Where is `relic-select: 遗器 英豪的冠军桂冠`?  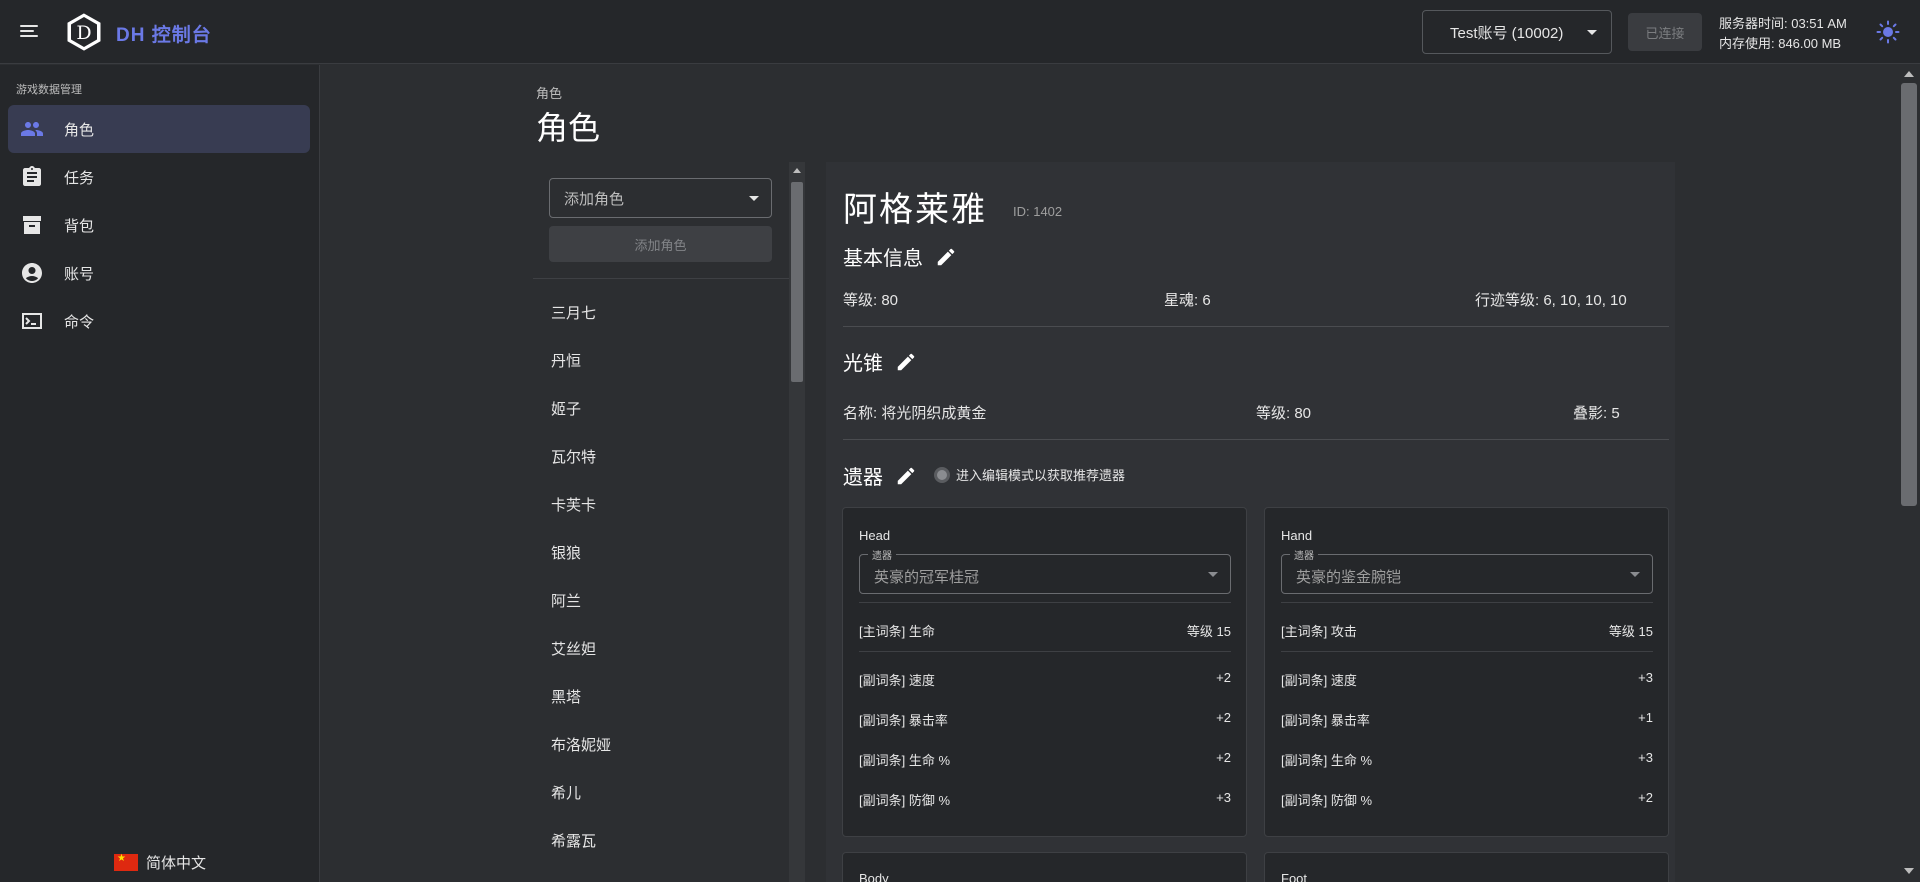 relic-select: 遗器 英豪的冠军桂冠 is located at coordinates (1045, 570).